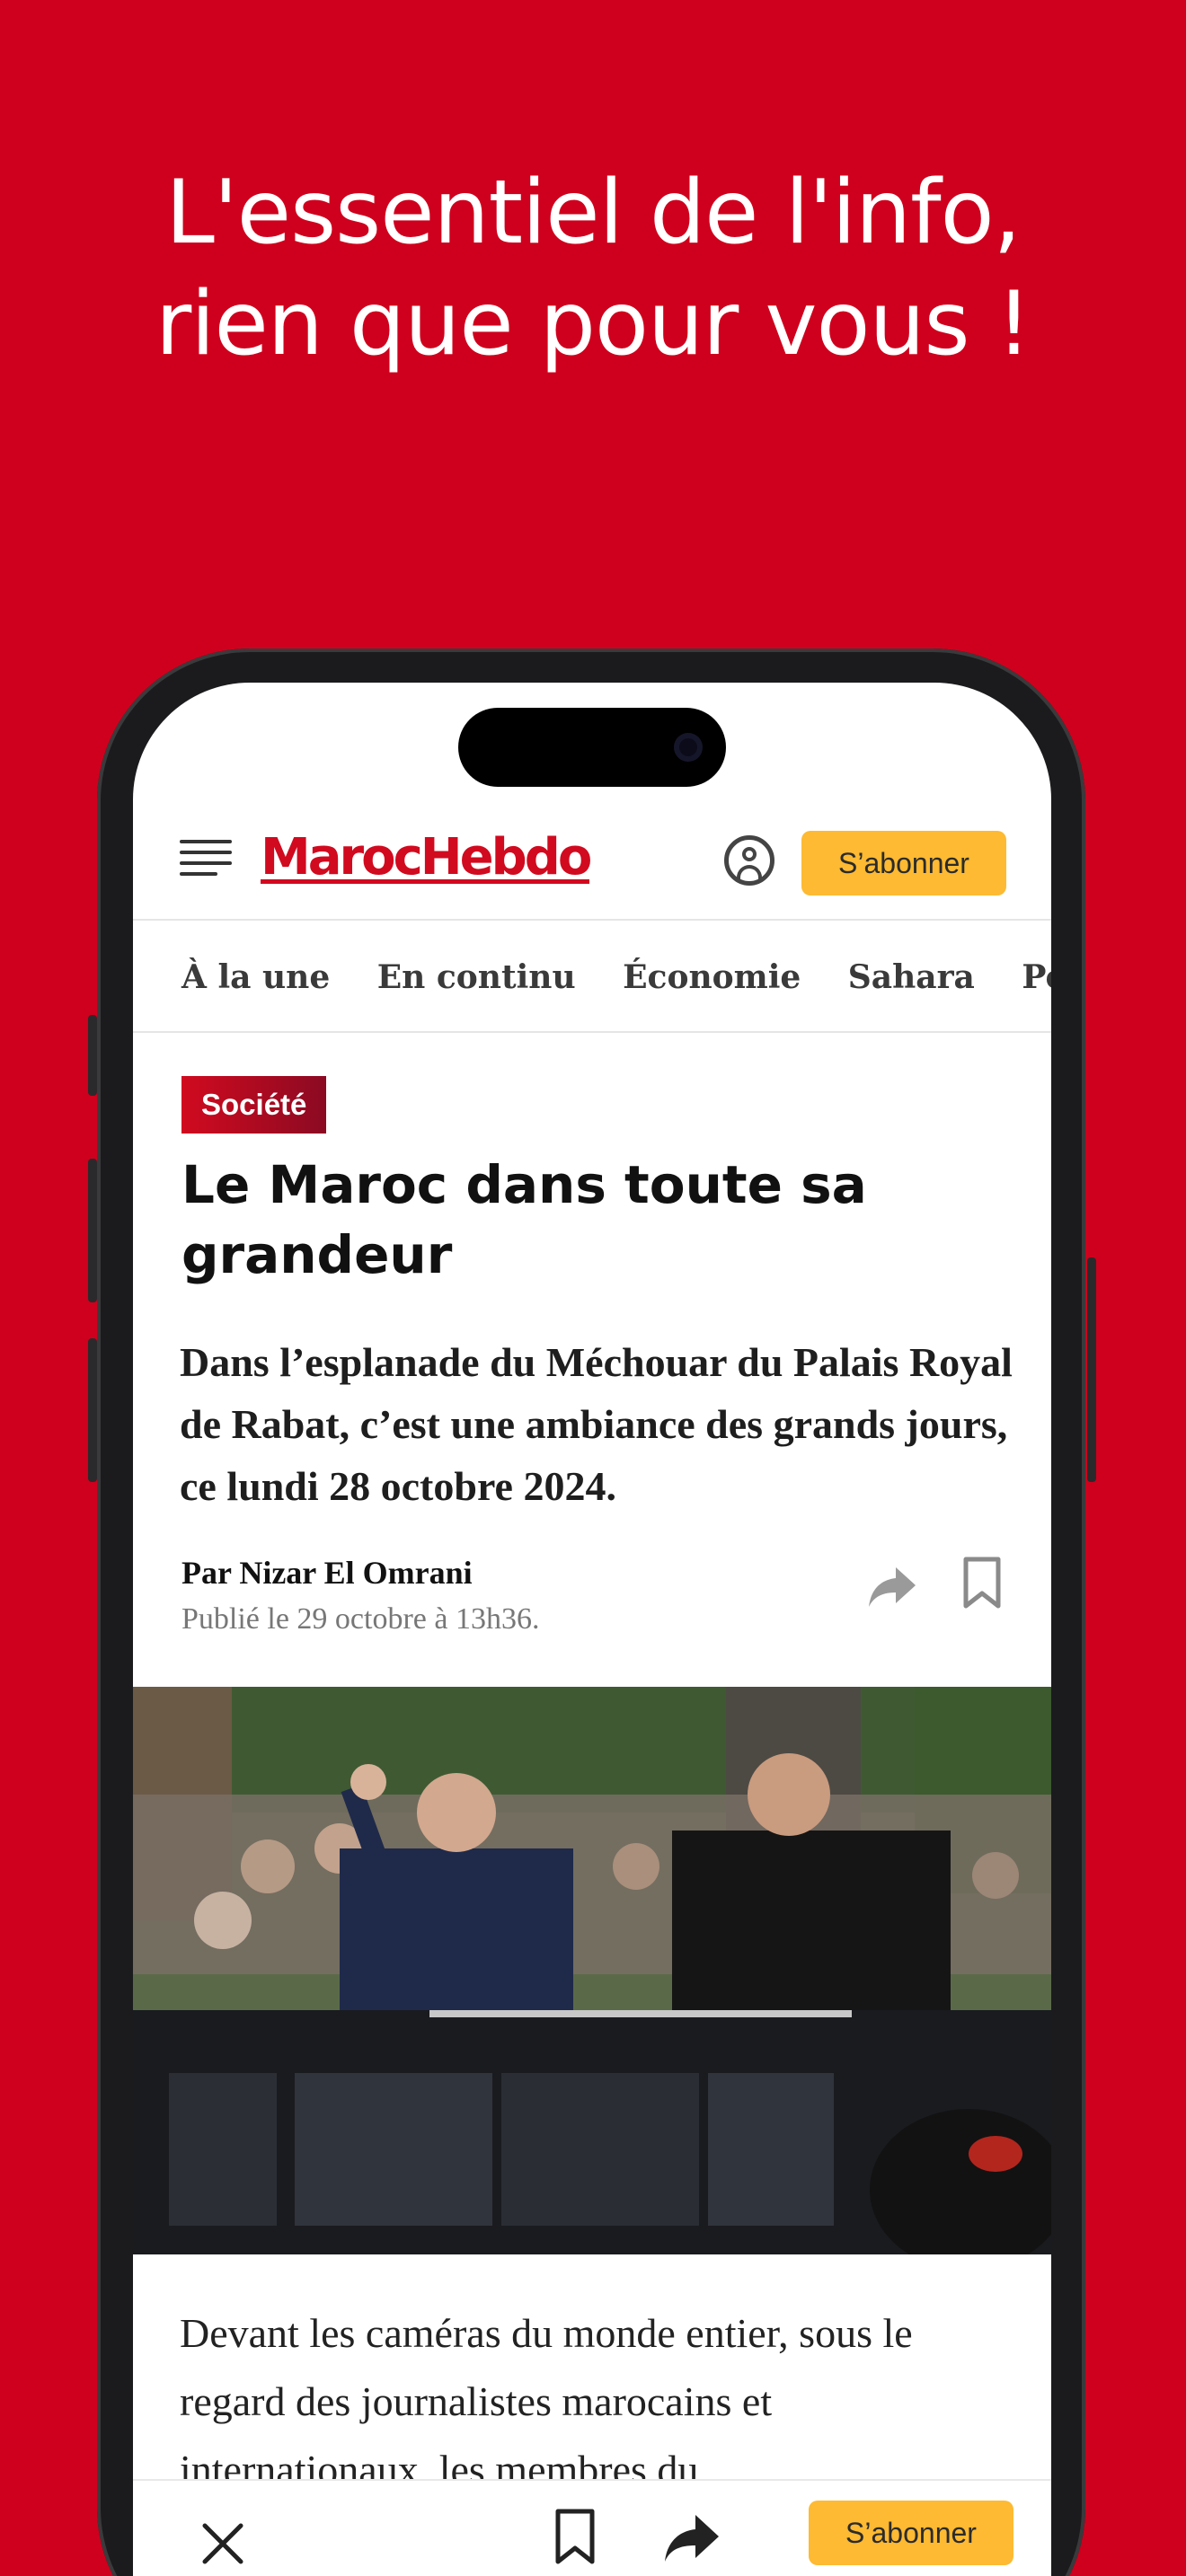 This screenshot has width=1186, height=2576. I want to click on promo-headline-line1: L'essentiel de l'info,, so click(593, 213).